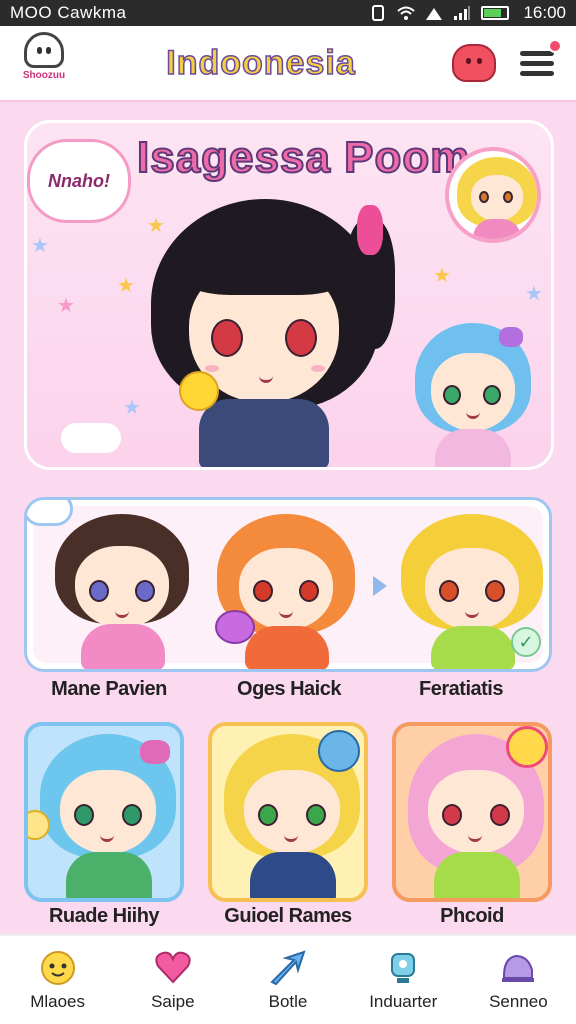 The height and width of the screenshot is (1024, 576). I want to click on tab-senneo: Senneo, so click(518, 980).